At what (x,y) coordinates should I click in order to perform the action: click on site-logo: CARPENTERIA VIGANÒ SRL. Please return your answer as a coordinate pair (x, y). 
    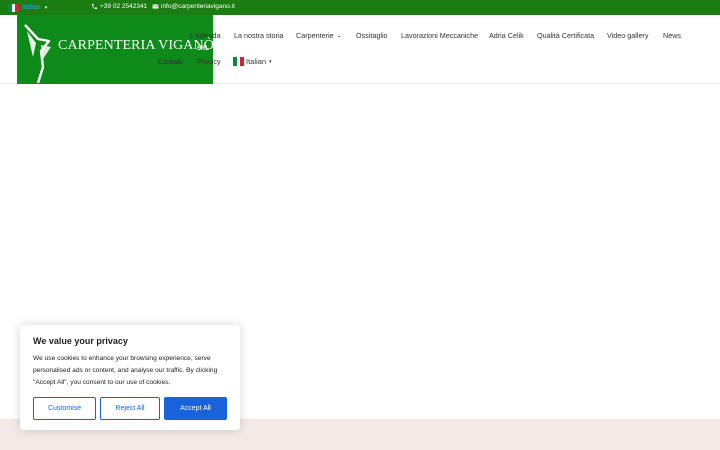
    Looking at the image, I should click on (115, 49).